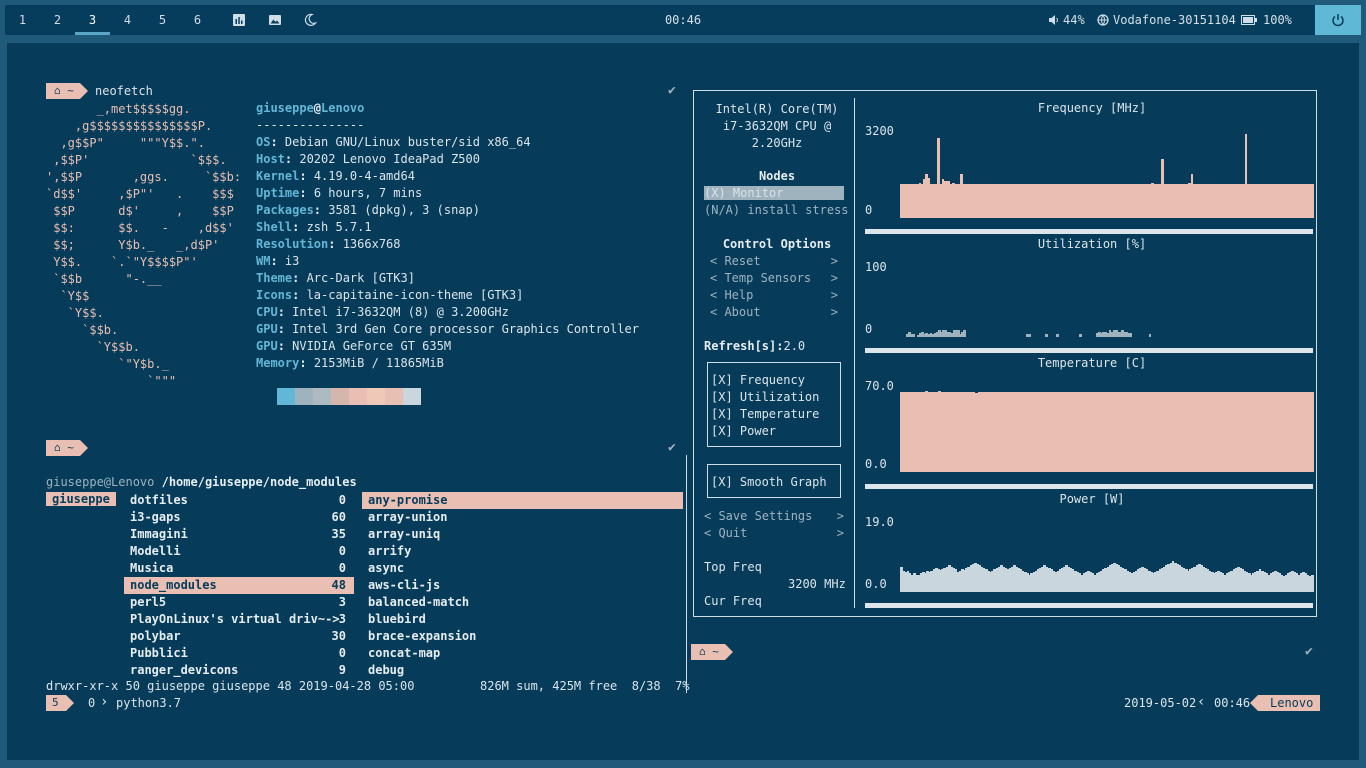 Image resolution: width=1366 pixels, height=768 pixels. I want to click on preview-item: concat-map, so click(522, 653).